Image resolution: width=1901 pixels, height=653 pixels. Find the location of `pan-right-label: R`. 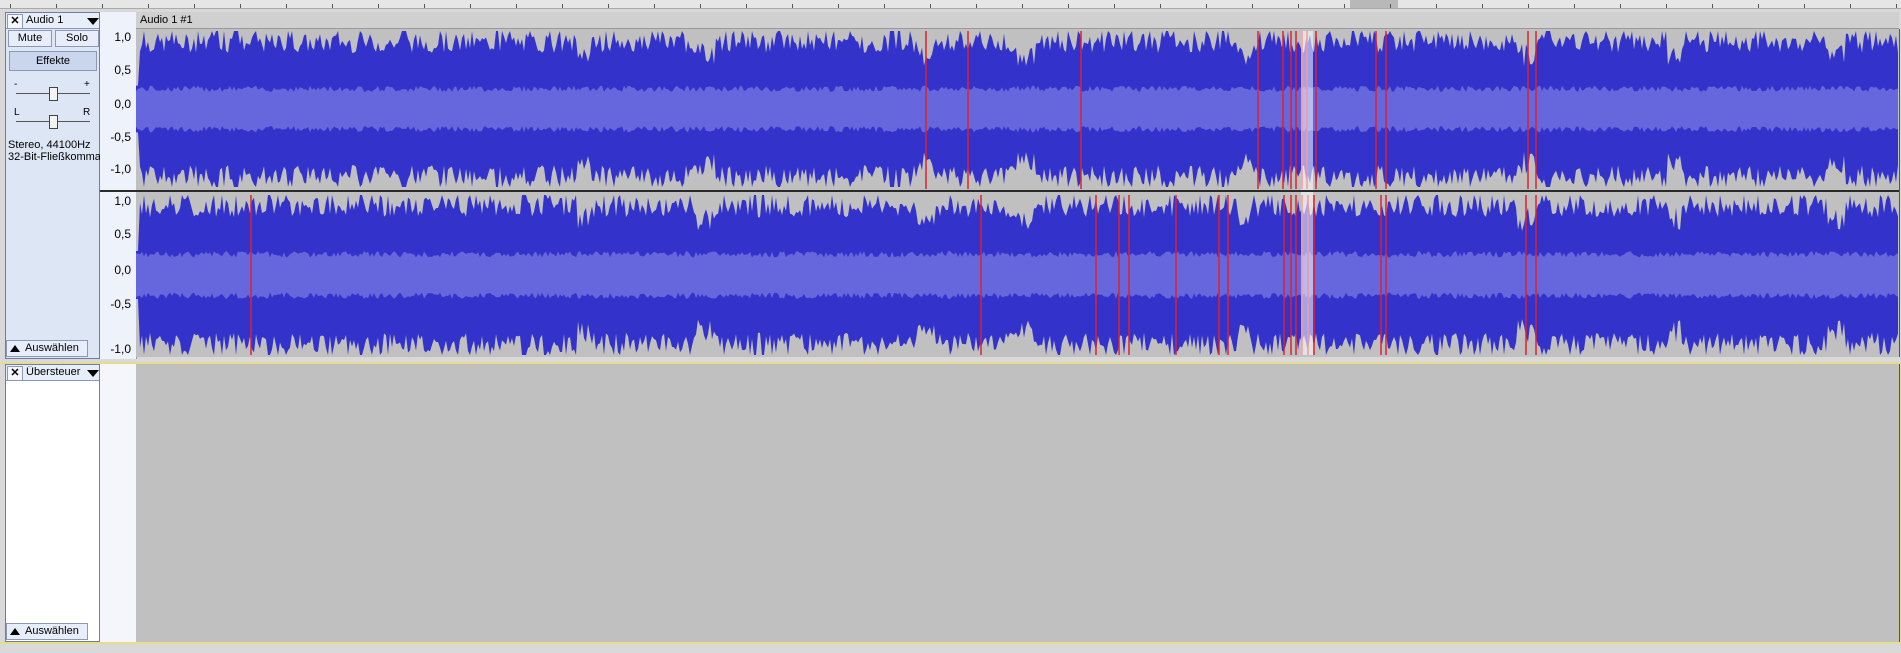

pan-right-label: R is located at coordinates (87, 112).